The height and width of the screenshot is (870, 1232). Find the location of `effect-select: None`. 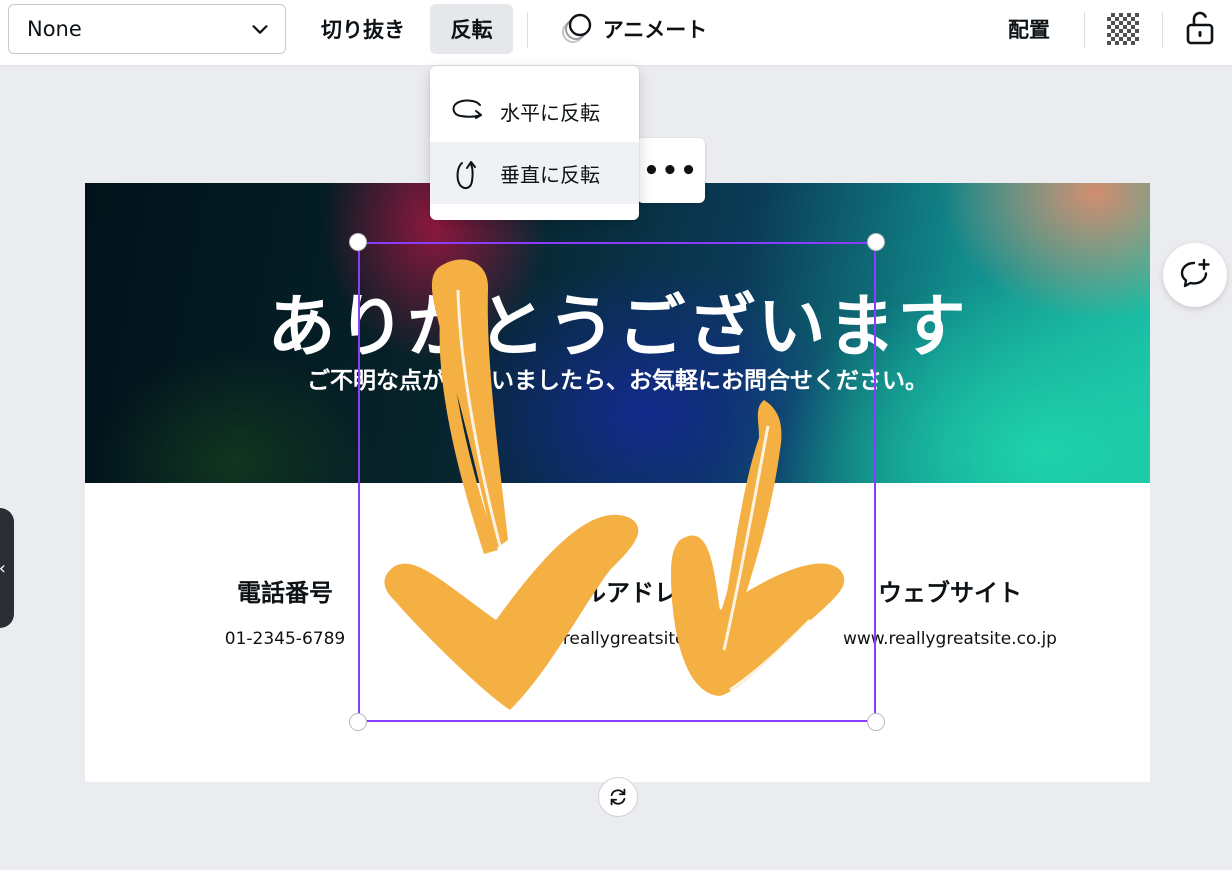

effect-select: None is located at coordinates (147, 29).